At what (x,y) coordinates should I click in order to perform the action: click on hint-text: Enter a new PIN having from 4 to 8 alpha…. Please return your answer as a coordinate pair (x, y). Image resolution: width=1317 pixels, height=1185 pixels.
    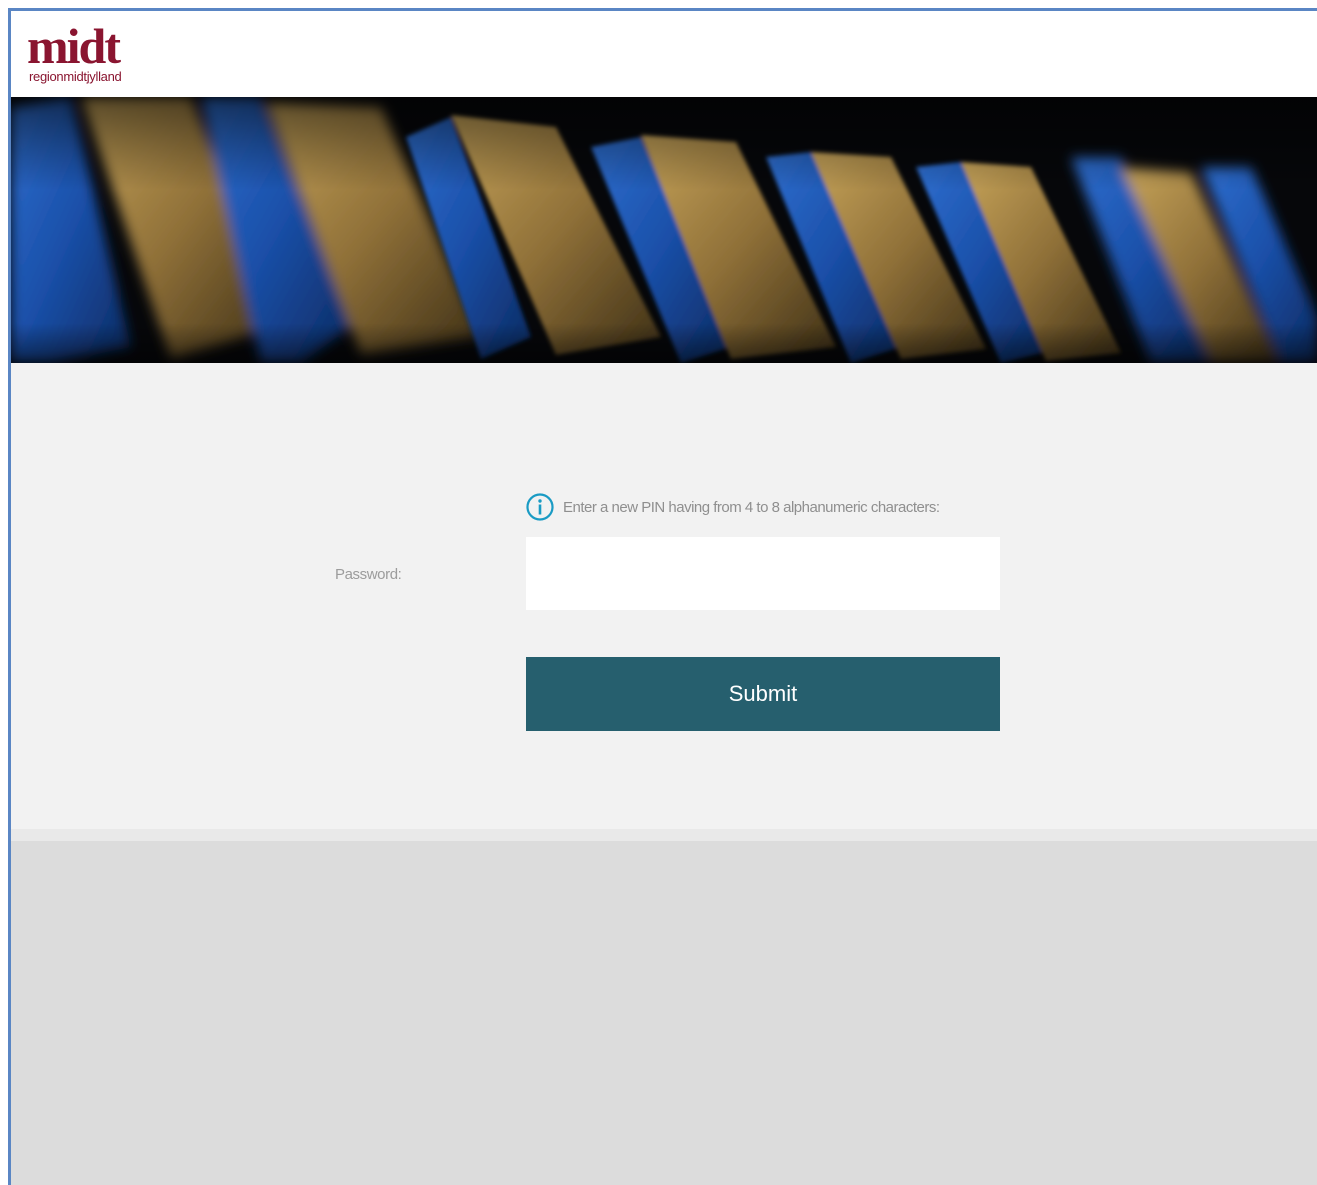
    Looking at the image, I should click on (751, 507).